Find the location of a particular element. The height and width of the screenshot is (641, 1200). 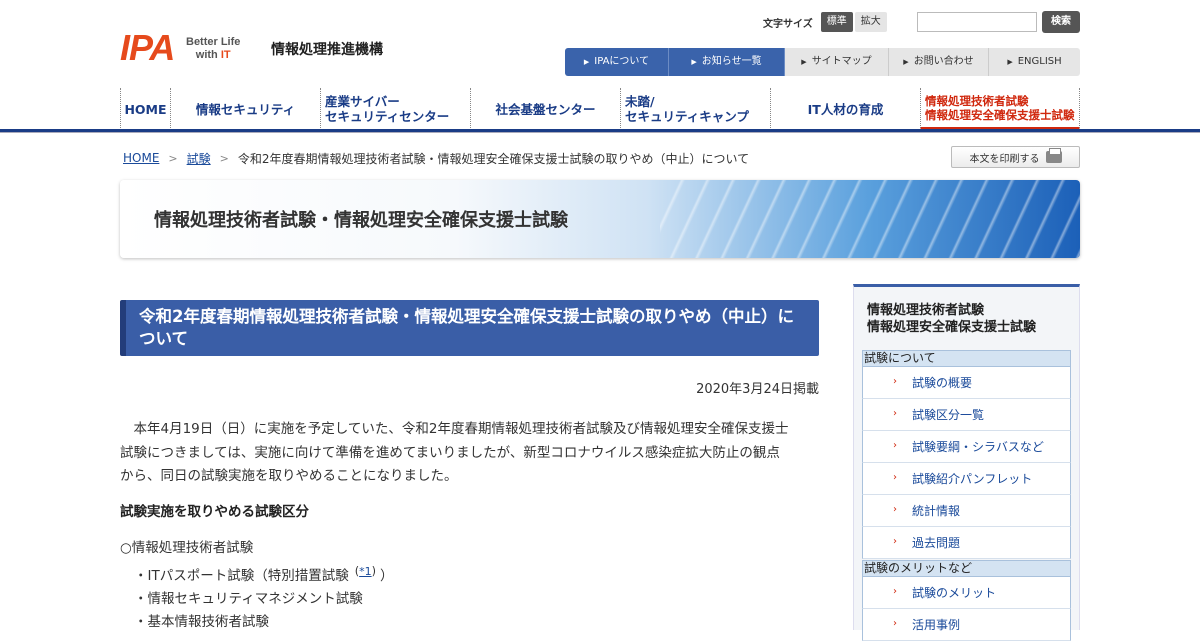

sidebar-item-syllabus: › 試験要綱・シラバスなど is located at coordinates (966, 447).